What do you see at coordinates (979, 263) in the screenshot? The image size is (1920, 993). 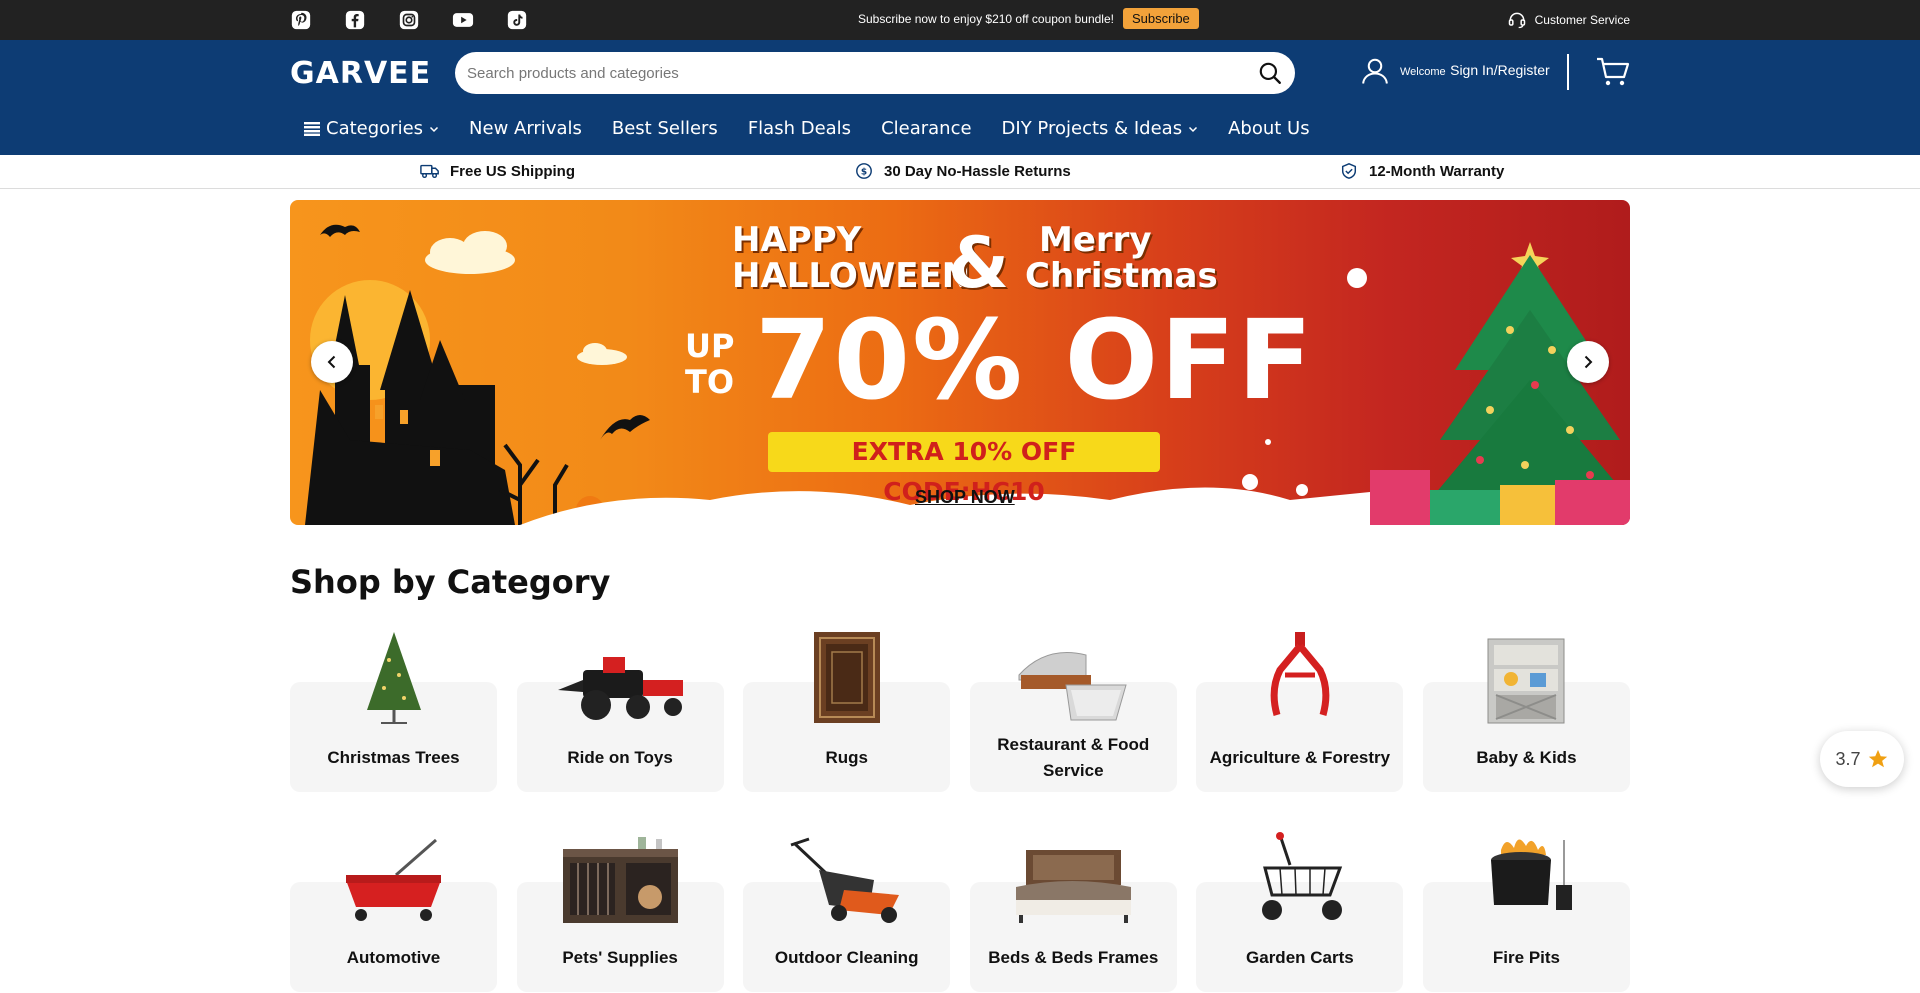 I see `banner-ampersand: &` at bounding box center [979, 263].